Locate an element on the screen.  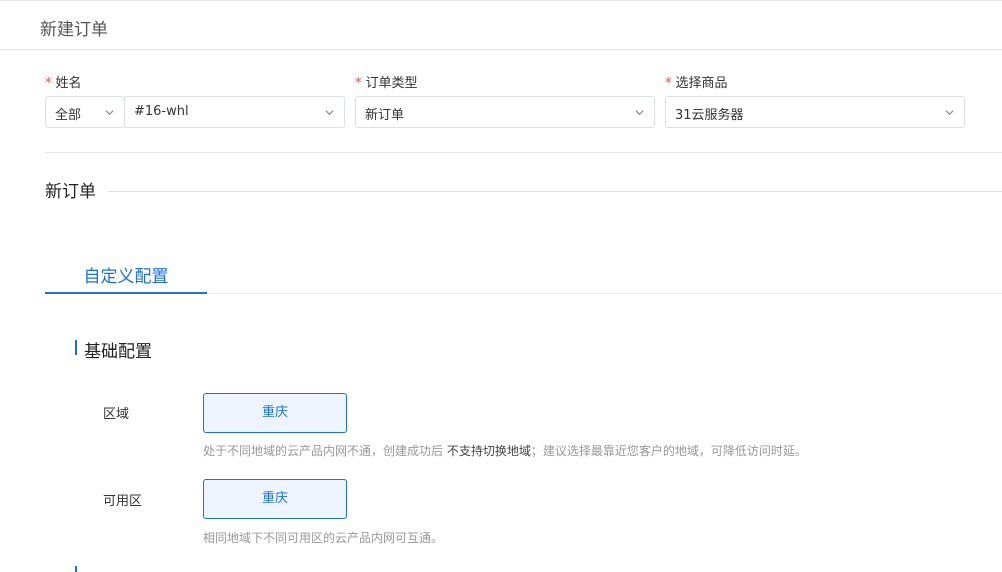
name-select: #16-whl is located at coordinates (234, 112).